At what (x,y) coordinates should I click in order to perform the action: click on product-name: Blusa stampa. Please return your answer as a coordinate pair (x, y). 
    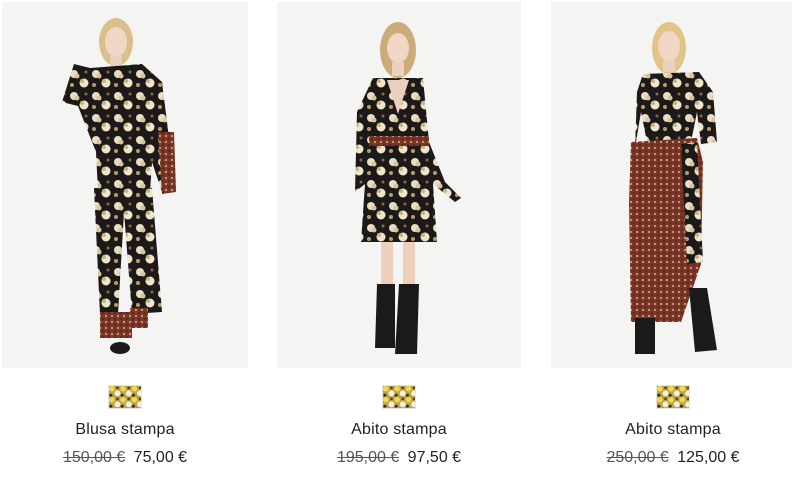
    Looking at the image, I should click on (125, 430).